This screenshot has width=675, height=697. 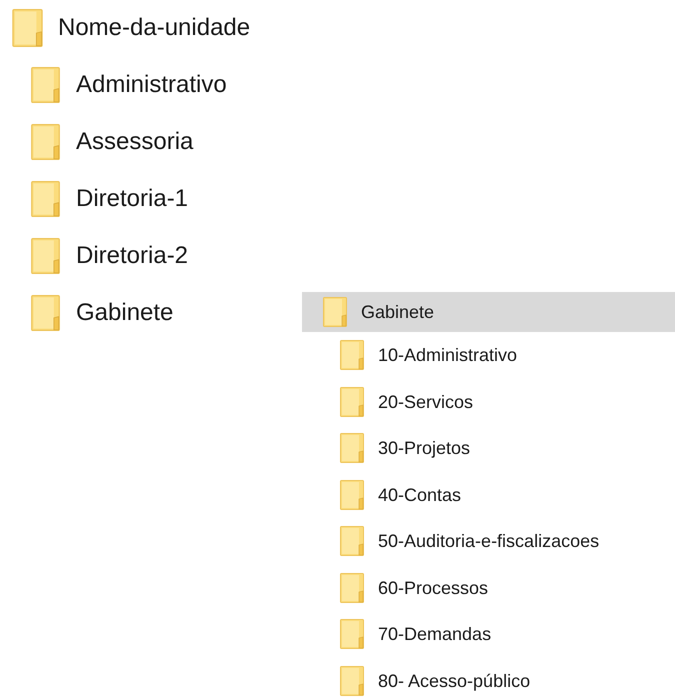 What do you see at coordinates (424, 448) in the screenshot?
I see `folder-name: 30-Projetos` at bounding box center [424, 448].